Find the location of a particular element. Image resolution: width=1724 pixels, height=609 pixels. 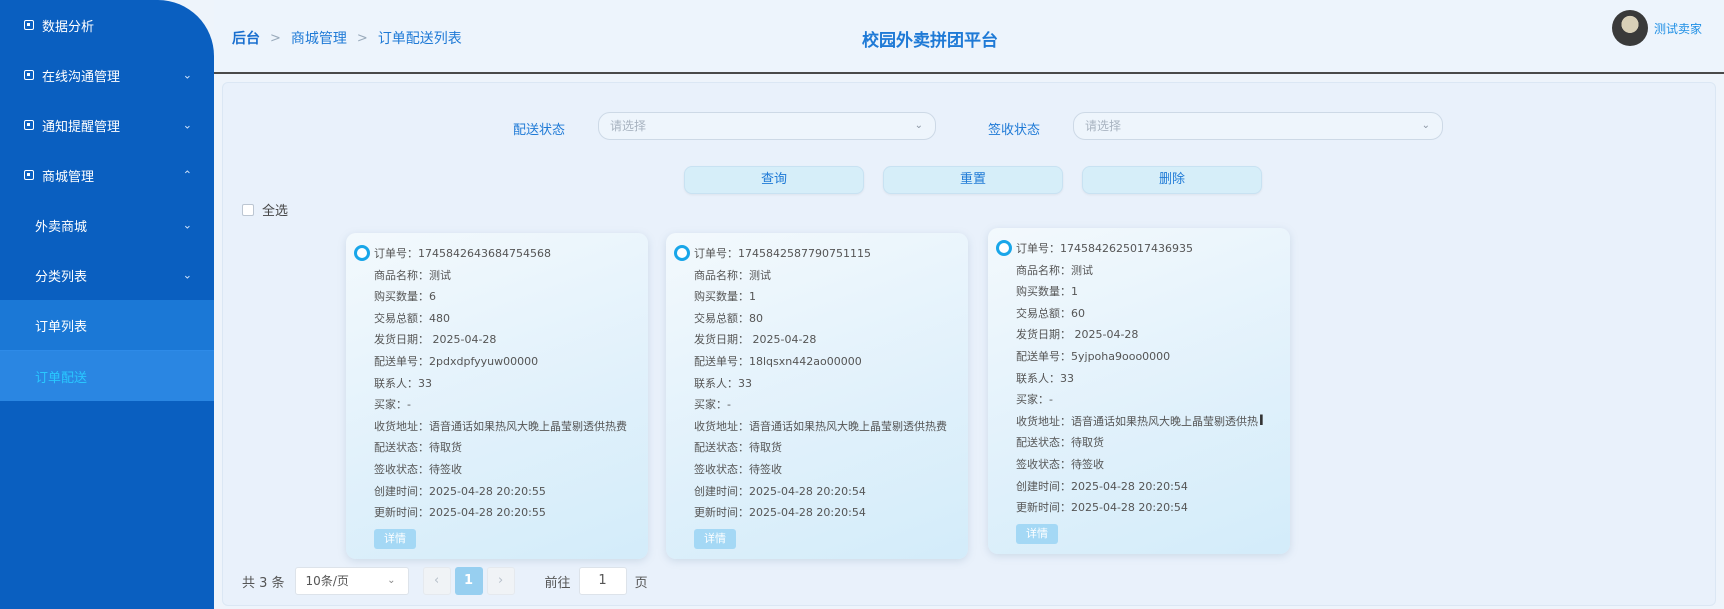

sidebar-item-mall-management: 商城管理 ⌃ is located at coordinates (107, 175).